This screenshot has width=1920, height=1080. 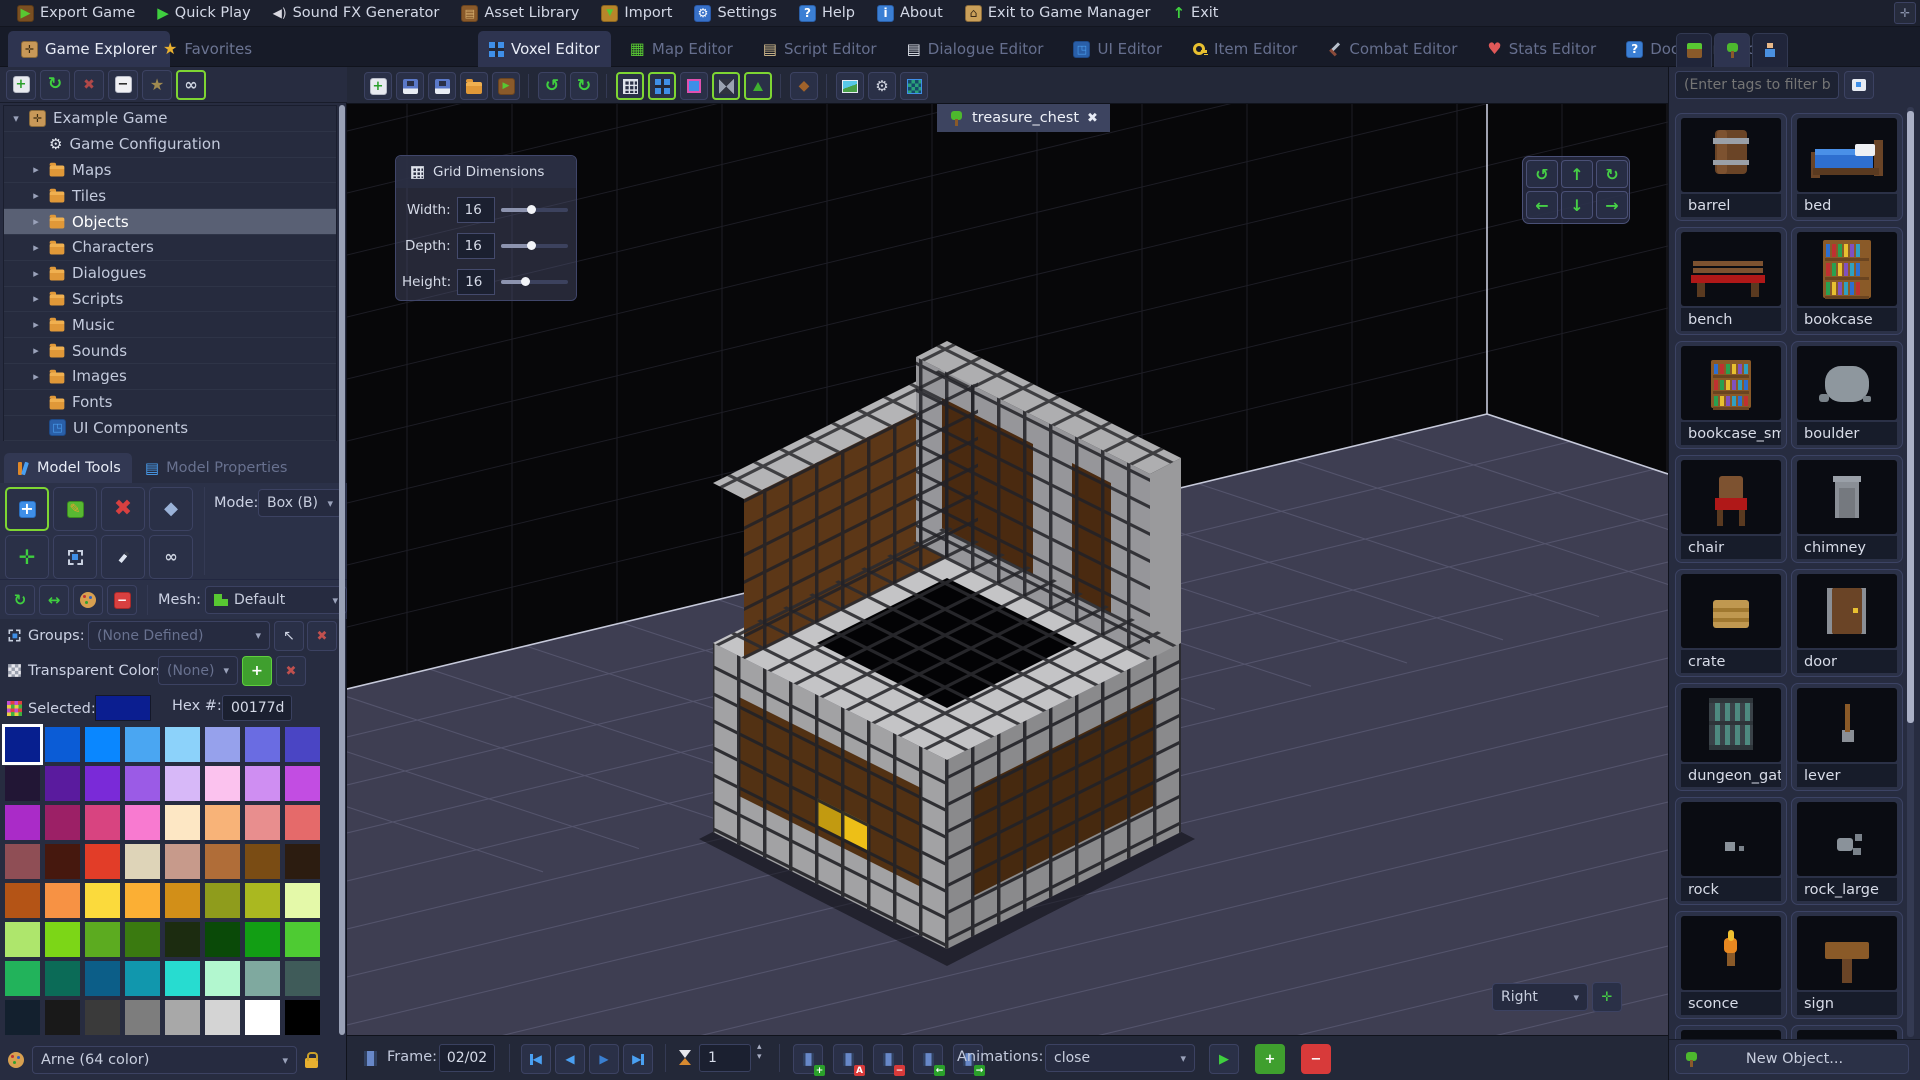 What do you see at coordinates (1847, 395) in the screenshot?
I see `object-card-boulder: boulder` at bounding box center [1847, 395].